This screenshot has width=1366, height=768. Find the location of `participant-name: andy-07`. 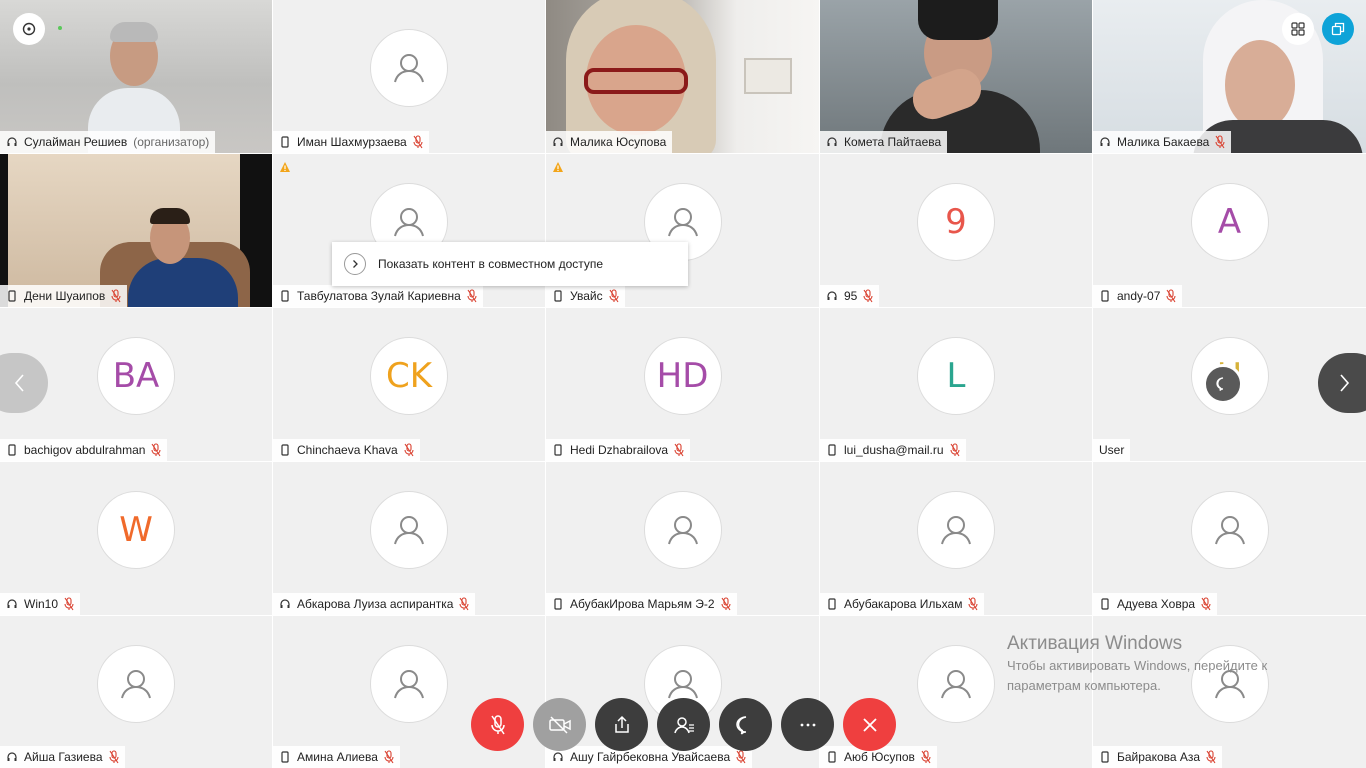

participant-name: andy-07 is located at coordinates (1139, 296).